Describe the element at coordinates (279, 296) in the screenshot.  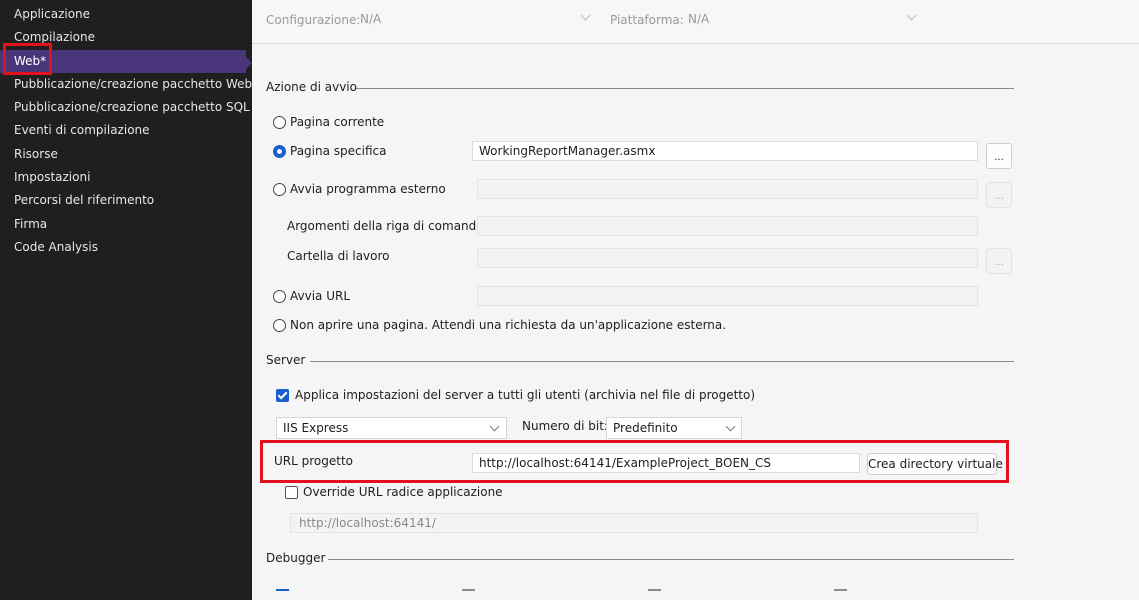
I see `radio-start-url` at that location.